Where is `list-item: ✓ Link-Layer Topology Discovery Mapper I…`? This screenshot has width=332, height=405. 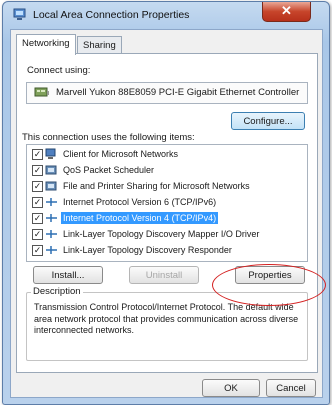
list-item: ✓ Link-Layer Topology Discovery Mapper I… is located at coordinates (166, 234).